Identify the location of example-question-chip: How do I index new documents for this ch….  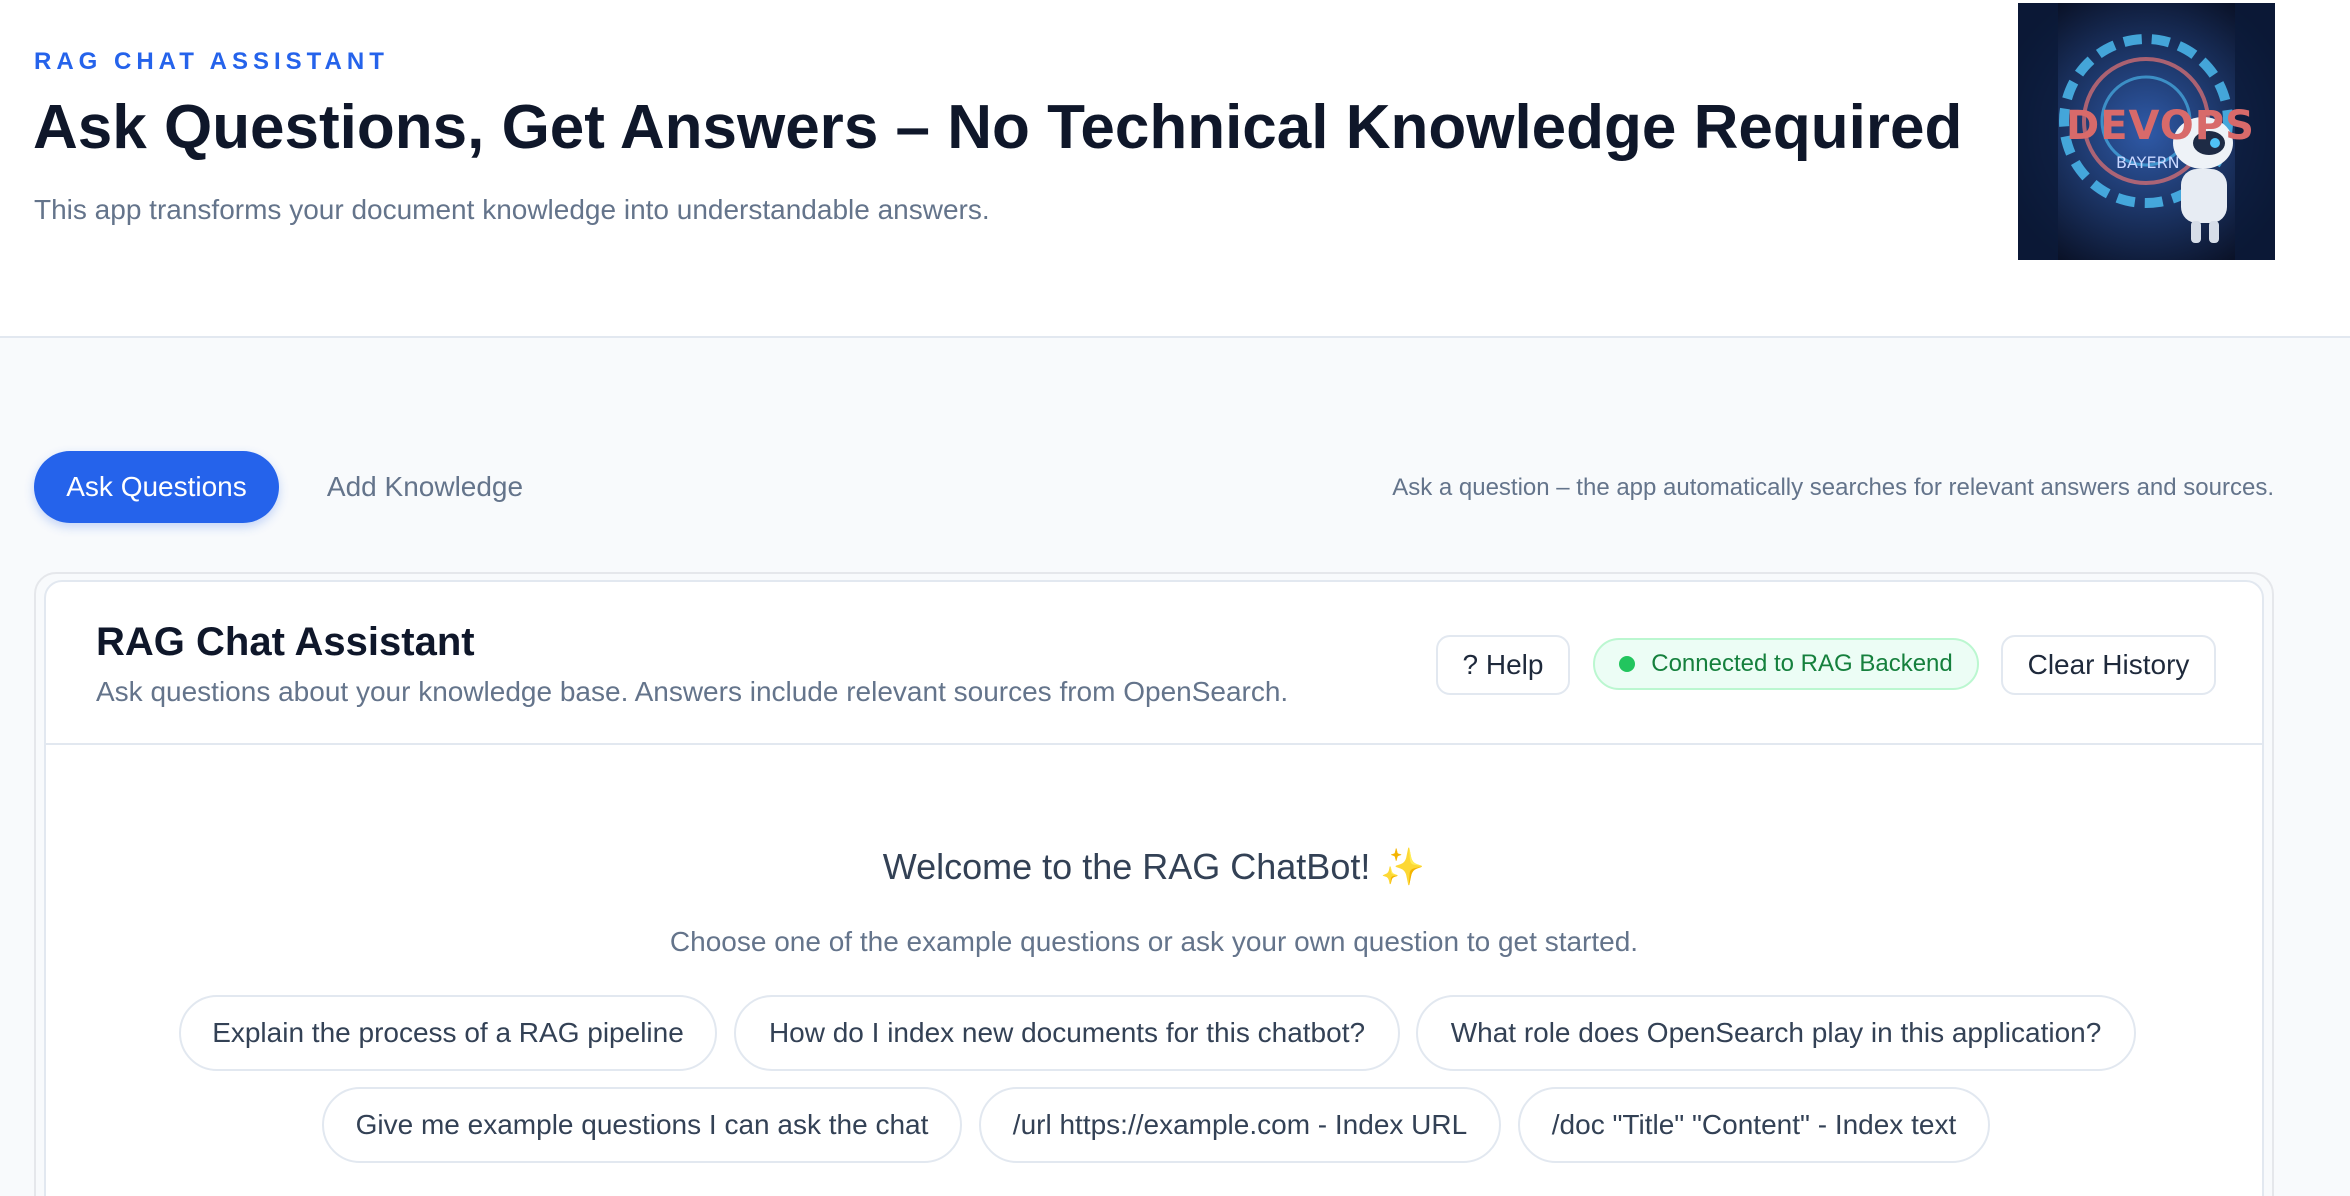
(1067, 1033).